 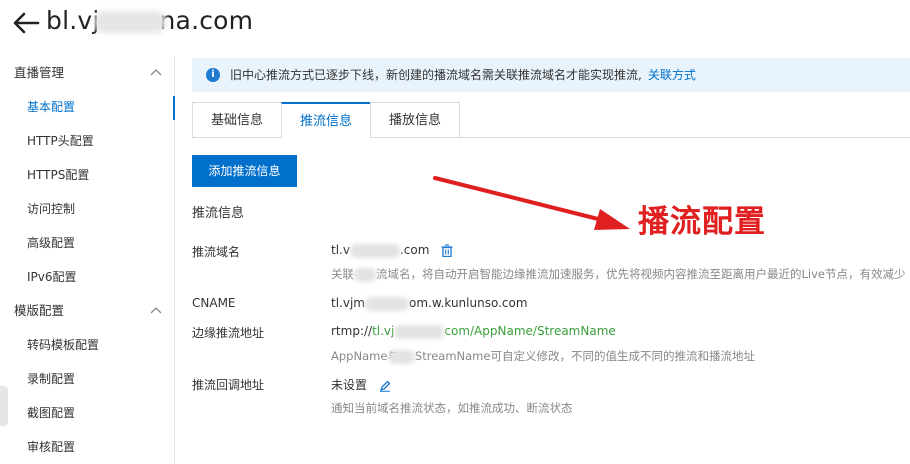 What do you see at coordinates (87, 345) in the screenshot?
I see `sidebar-item-transcode: 转码模板配置` at bounding box center [87, 345].